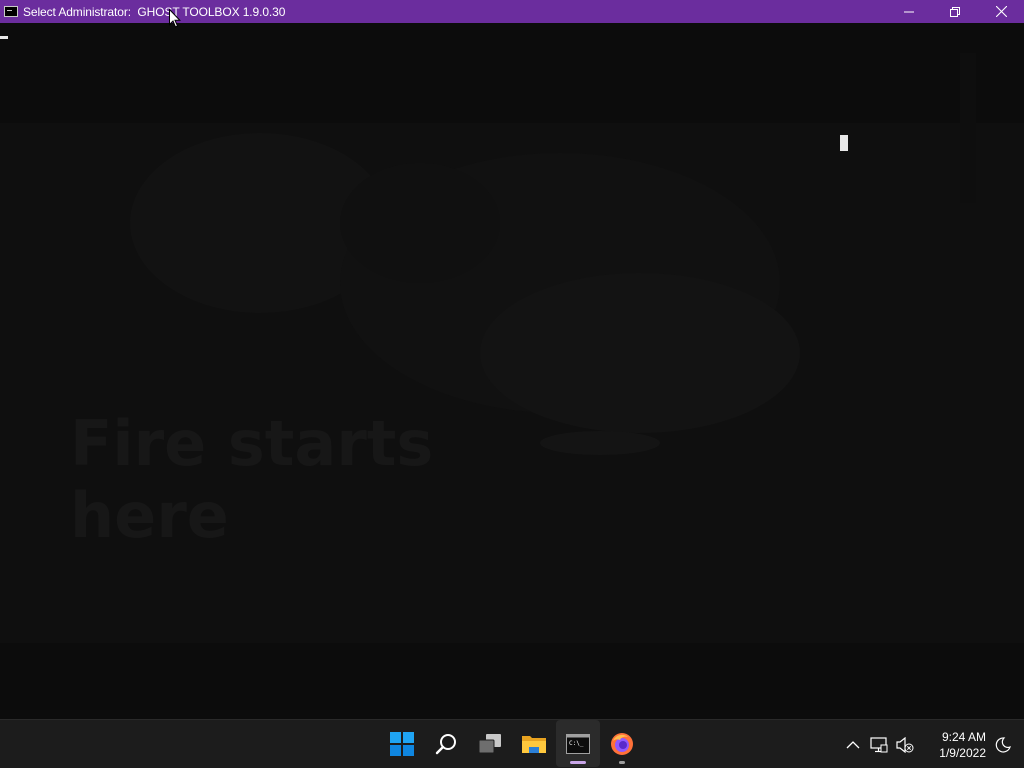  Describe the element at coordinates (252, 443) in the screenshot. I see `watermark-line-1: Fire starts` at that location.